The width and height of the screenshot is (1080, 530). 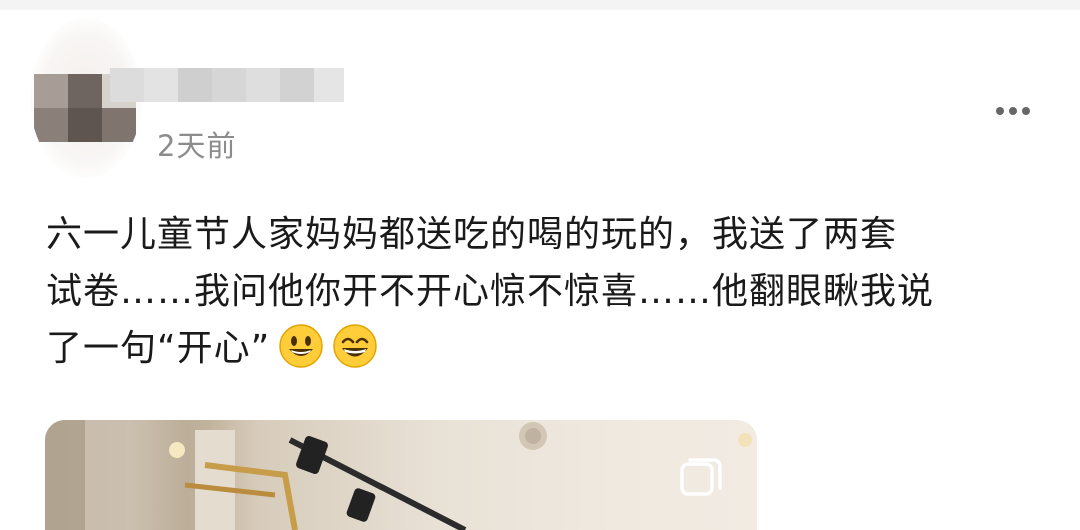 I want to click on more-horizontal-icon, so click(x=1000, y=111).